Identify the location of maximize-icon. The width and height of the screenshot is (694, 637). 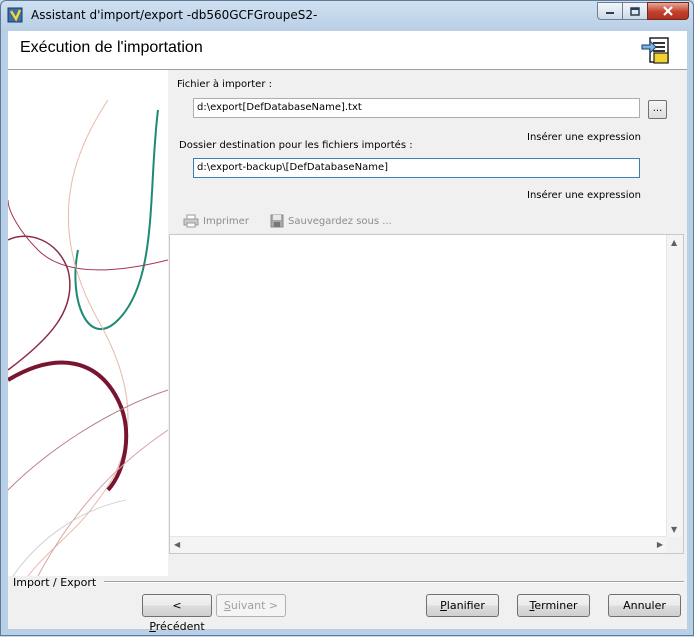
(635, 11).